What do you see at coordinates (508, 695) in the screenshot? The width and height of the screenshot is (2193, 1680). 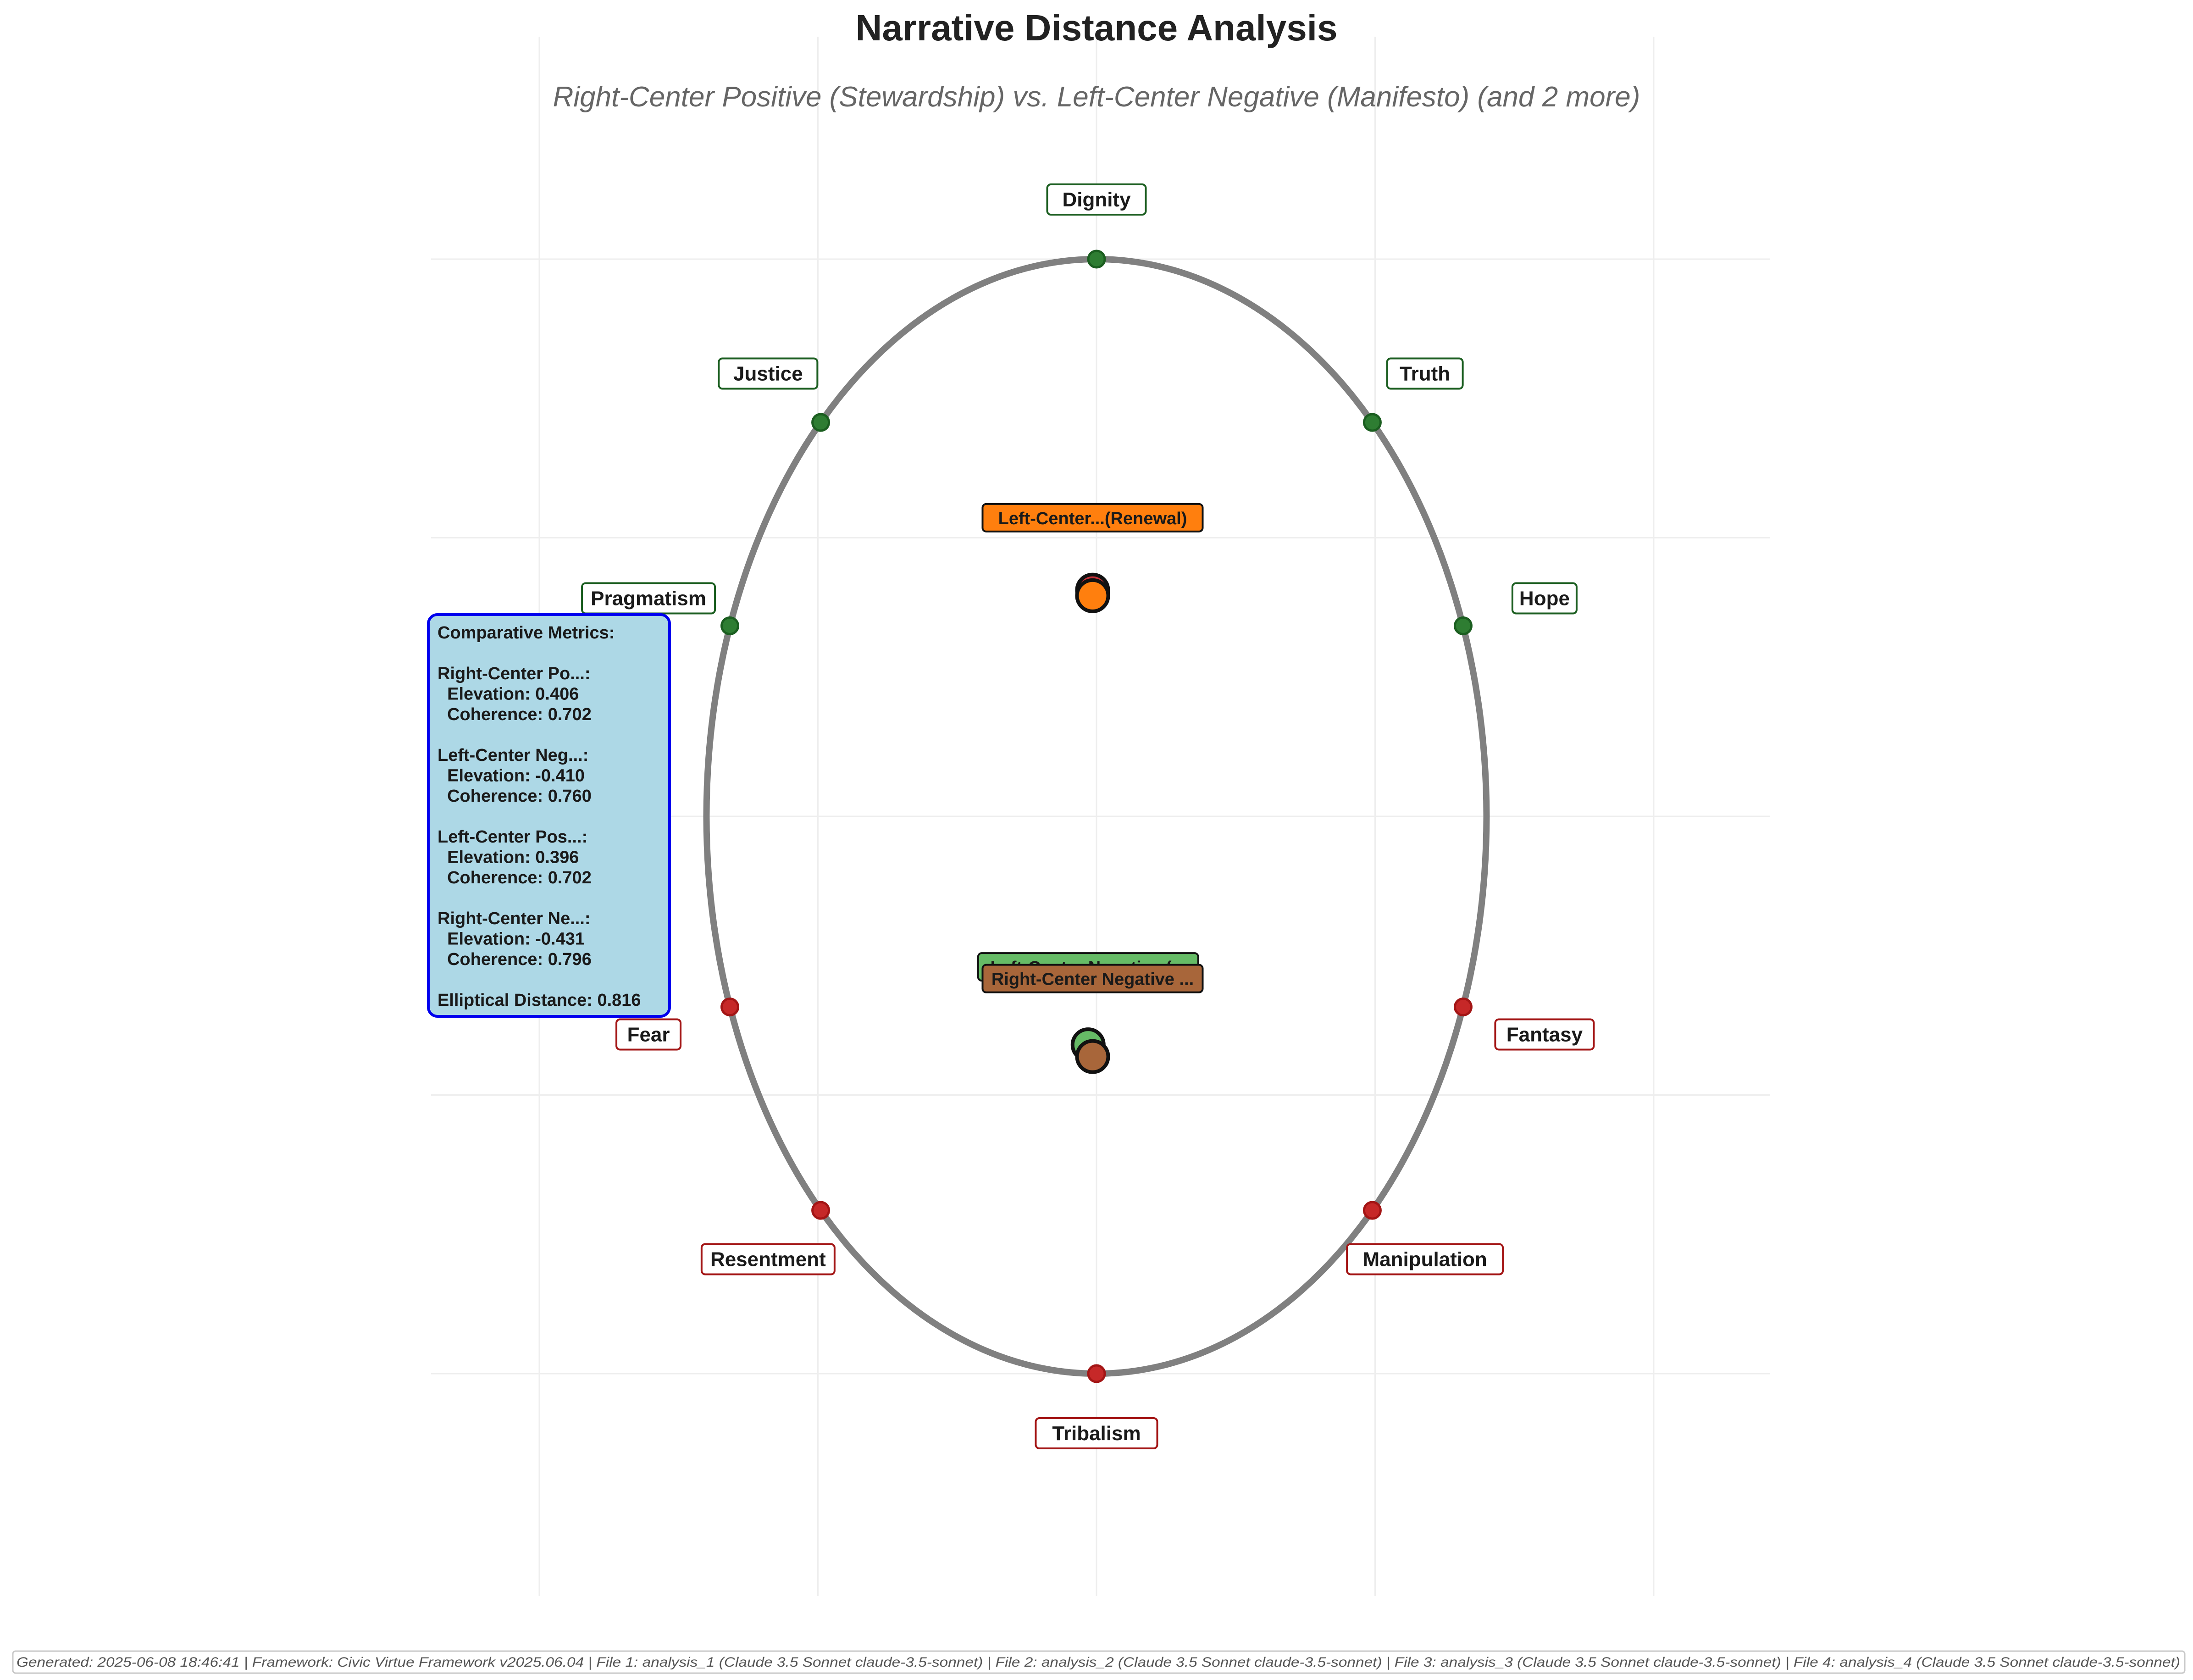 I see `metrics-line: Elevation: 0.406` at bounding box center [508, 695].